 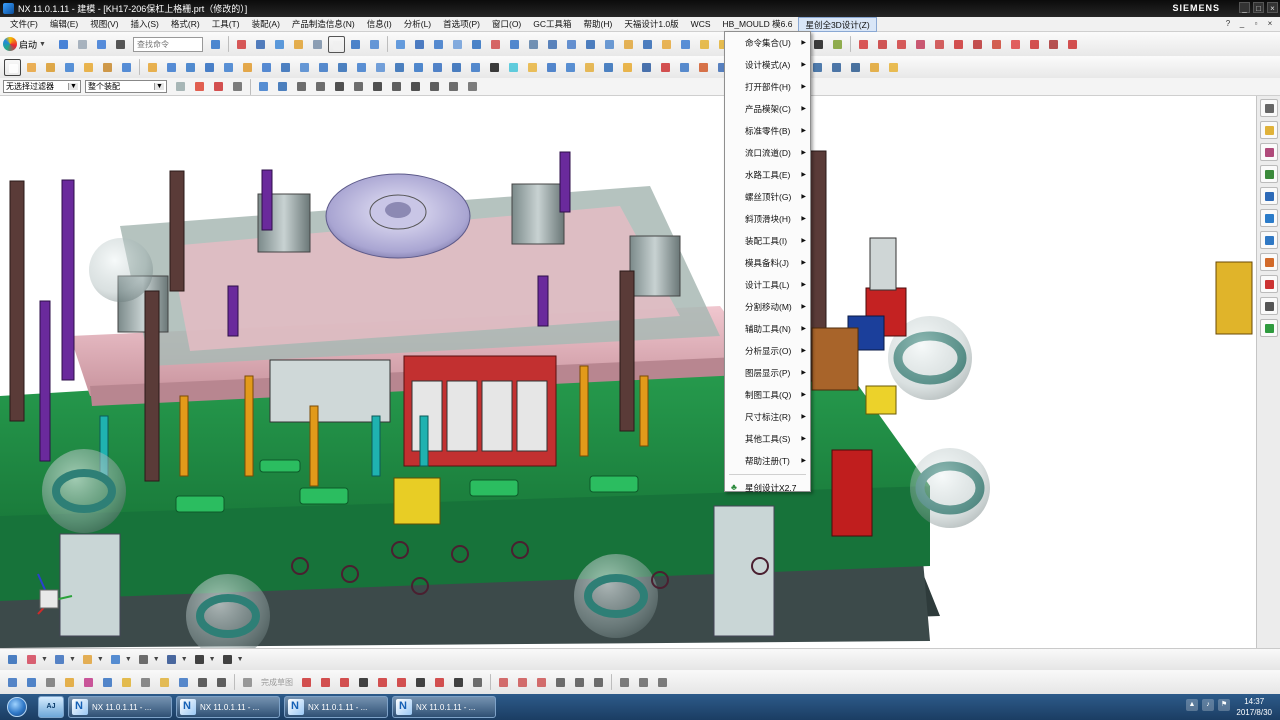 What do you see at coordinates (88, 682) in the screenshot?
I see `move-component-icon` at bounding box center [88, 682].